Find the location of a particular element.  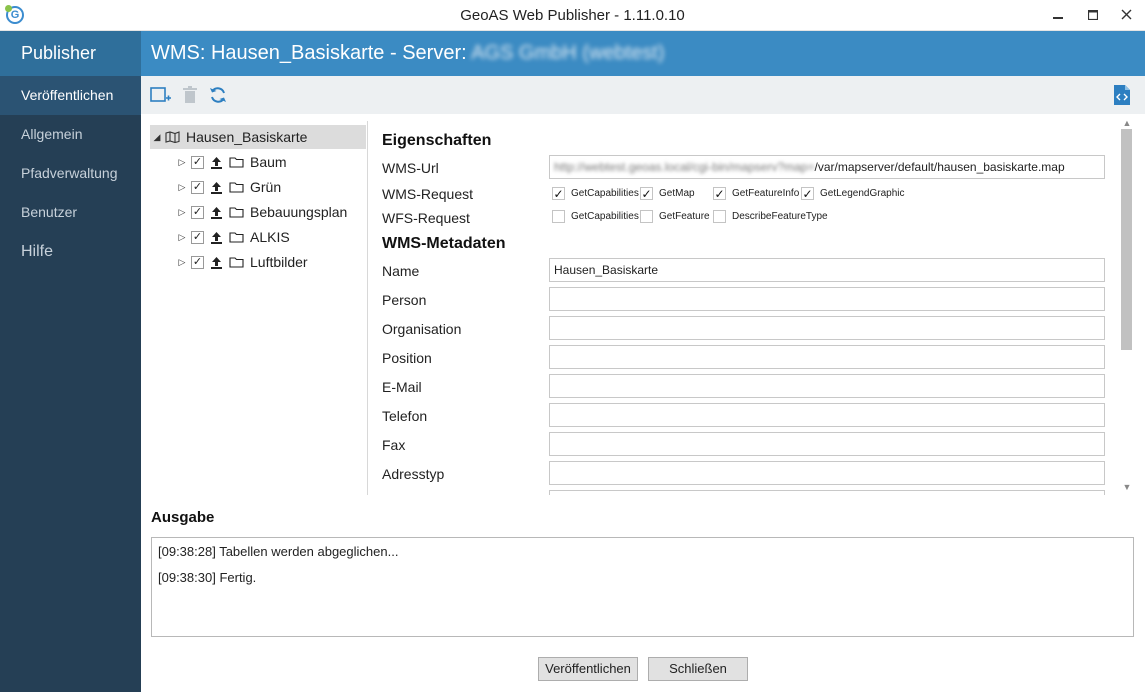

maximize-icon is located at coordinates (1093, 15).